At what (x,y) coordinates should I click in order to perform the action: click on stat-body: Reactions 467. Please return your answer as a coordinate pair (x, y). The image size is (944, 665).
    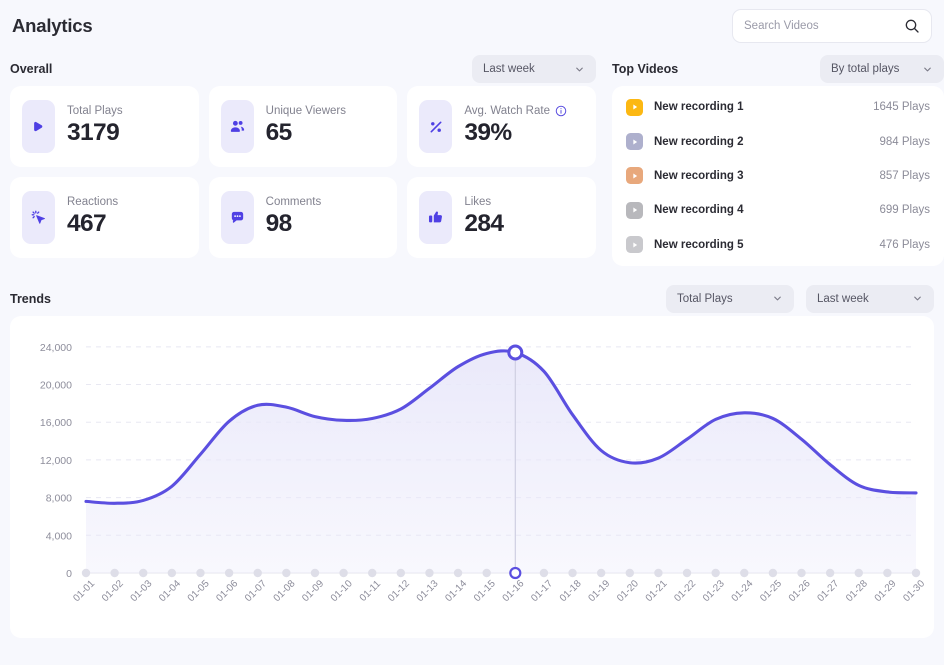
    Looking at the image, I should click on (92, 217).